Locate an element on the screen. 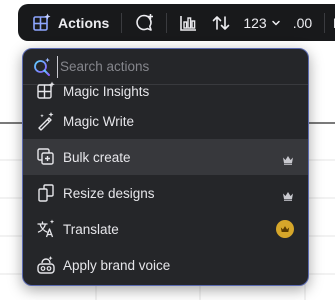  sort-arrows-icon is located at coordinates (221, 23).